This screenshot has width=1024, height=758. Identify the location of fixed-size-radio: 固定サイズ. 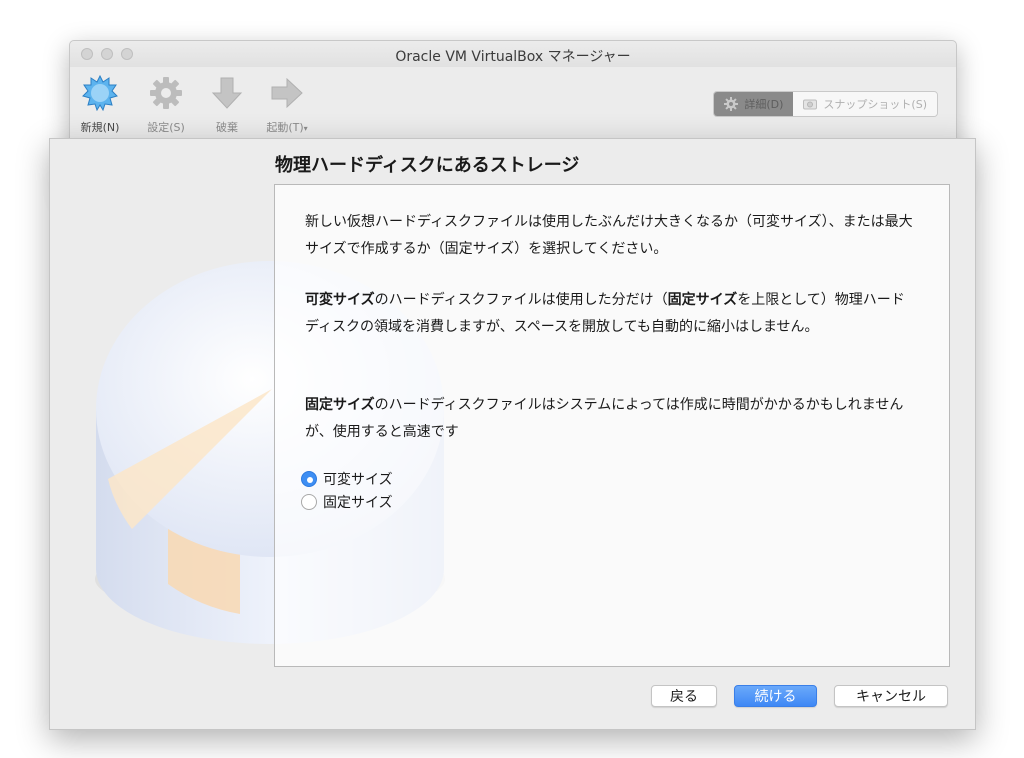
(347, 502).